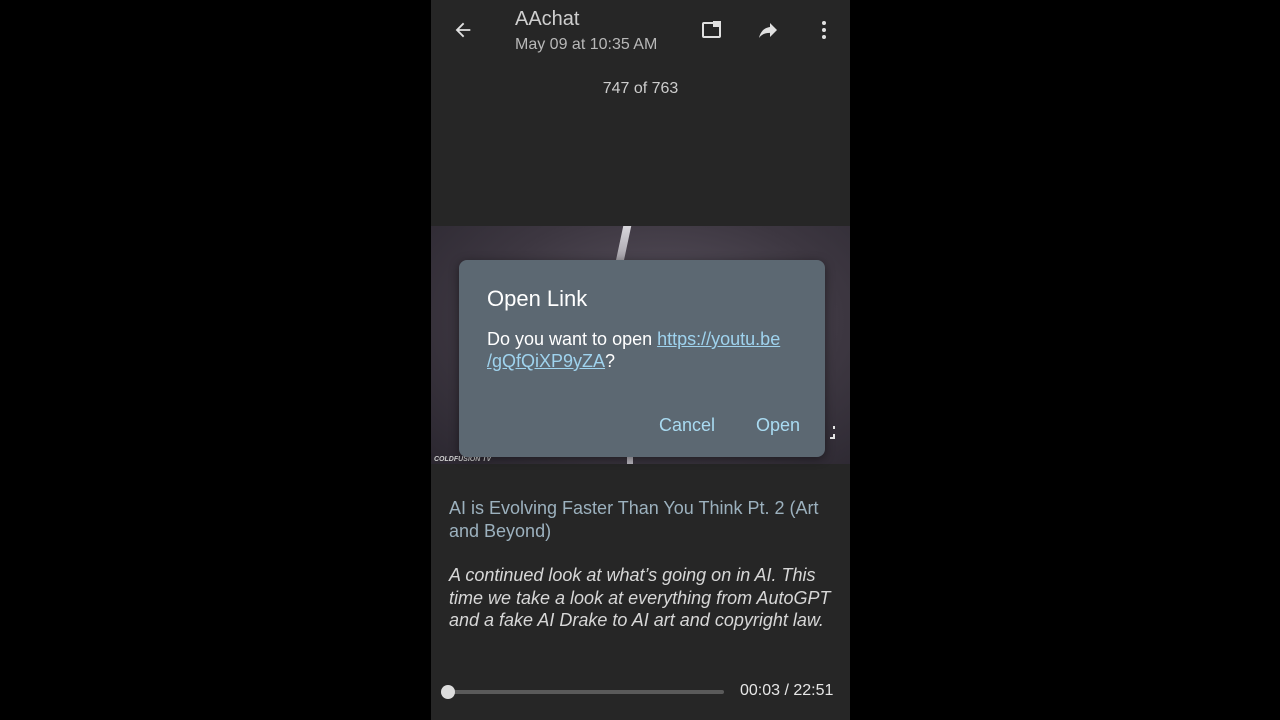 The height and width of the screenshot is (720, 1280). What do you see at coordinates (463, 459) in the screenshot?
I see `video-watermark: COLDFUSION TV` at bounding box center [463, 459].